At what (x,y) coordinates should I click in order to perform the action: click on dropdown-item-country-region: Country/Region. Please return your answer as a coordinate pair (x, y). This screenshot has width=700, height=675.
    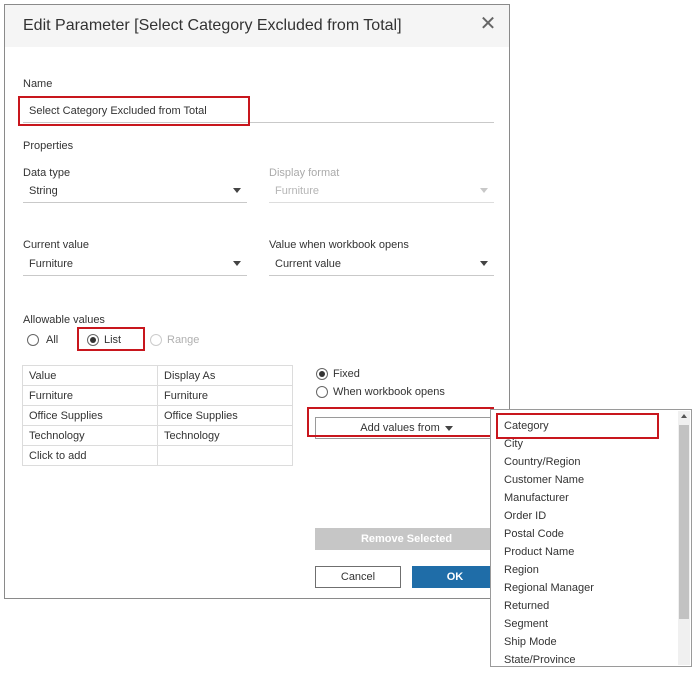
    Looking at the image, I should click on (542, 462).